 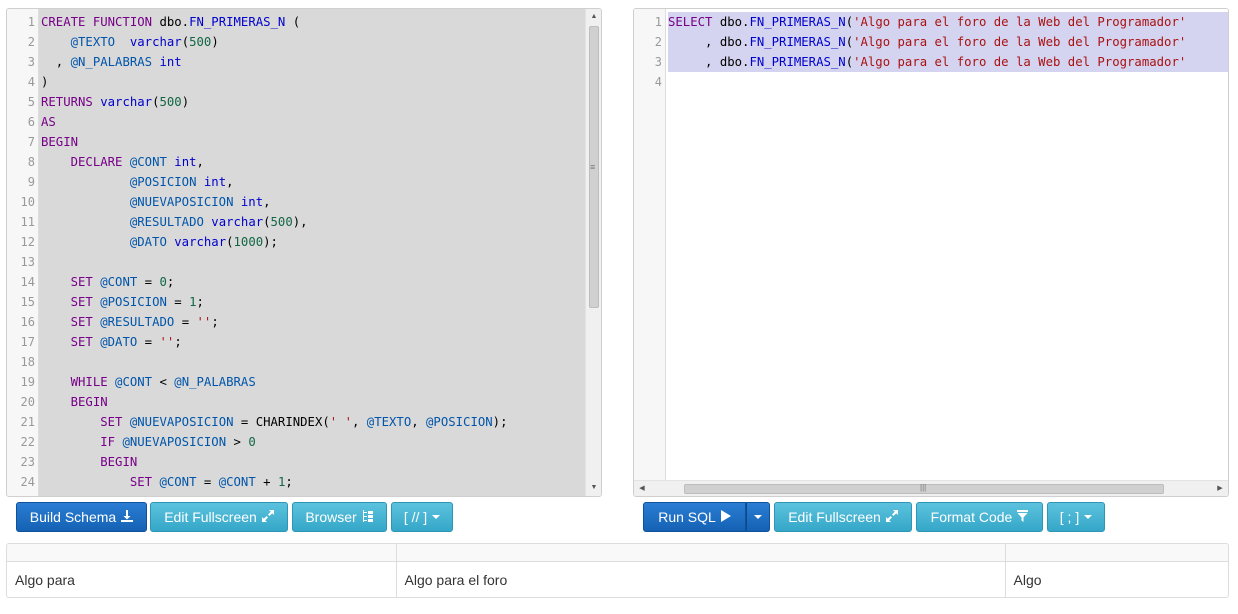 I want to click on code-line: 8 DECLARE @CONT int,, so click(x=296, y=162).